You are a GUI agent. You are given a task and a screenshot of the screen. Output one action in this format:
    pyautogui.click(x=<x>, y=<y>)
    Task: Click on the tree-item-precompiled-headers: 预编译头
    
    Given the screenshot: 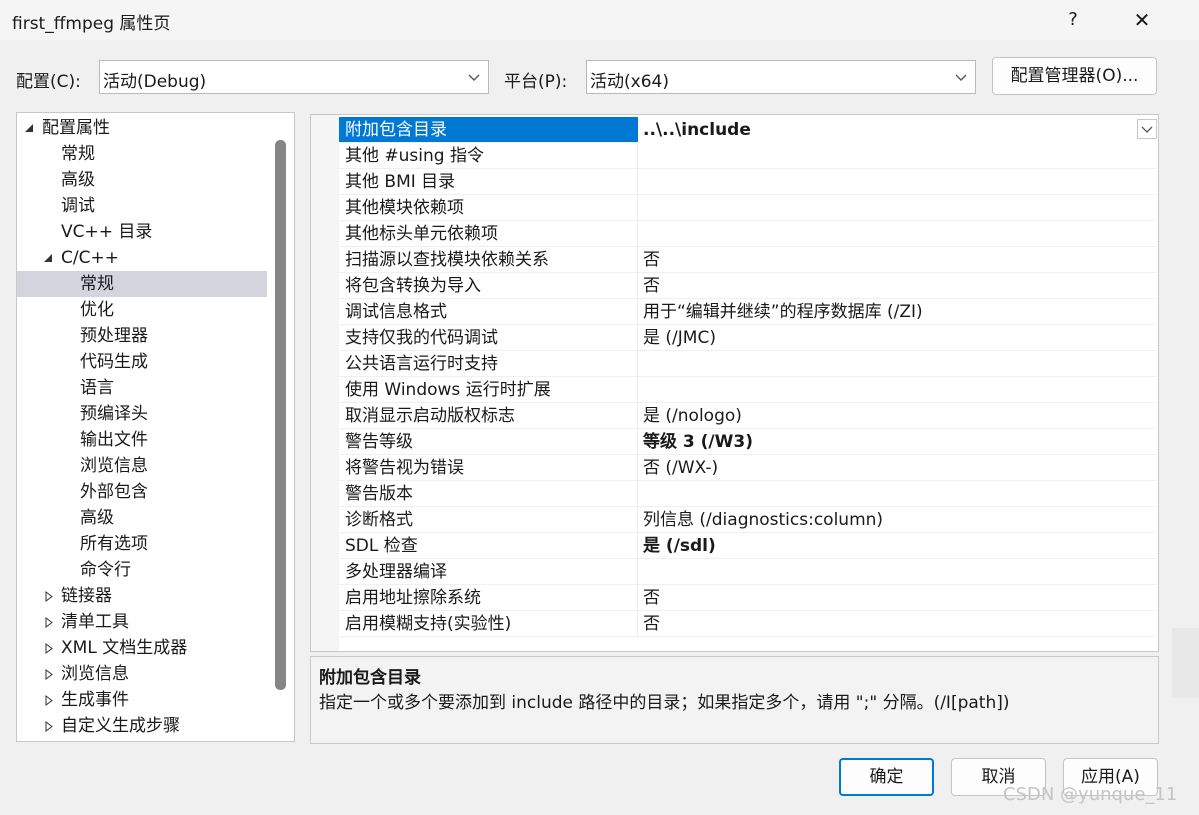 What is the action you would take?
    pyautogui.click(x=147, y=414)
    